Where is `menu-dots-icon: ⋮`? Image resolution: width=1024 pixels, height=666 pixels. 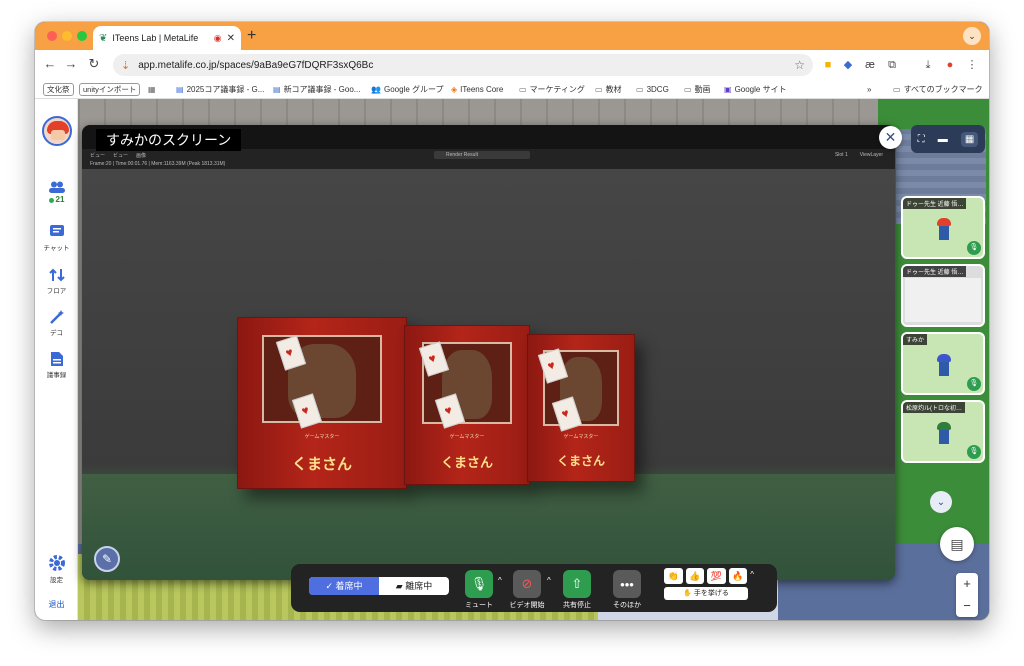
menu-dots-icon: ⋮ is located at coordinates (972, 65).